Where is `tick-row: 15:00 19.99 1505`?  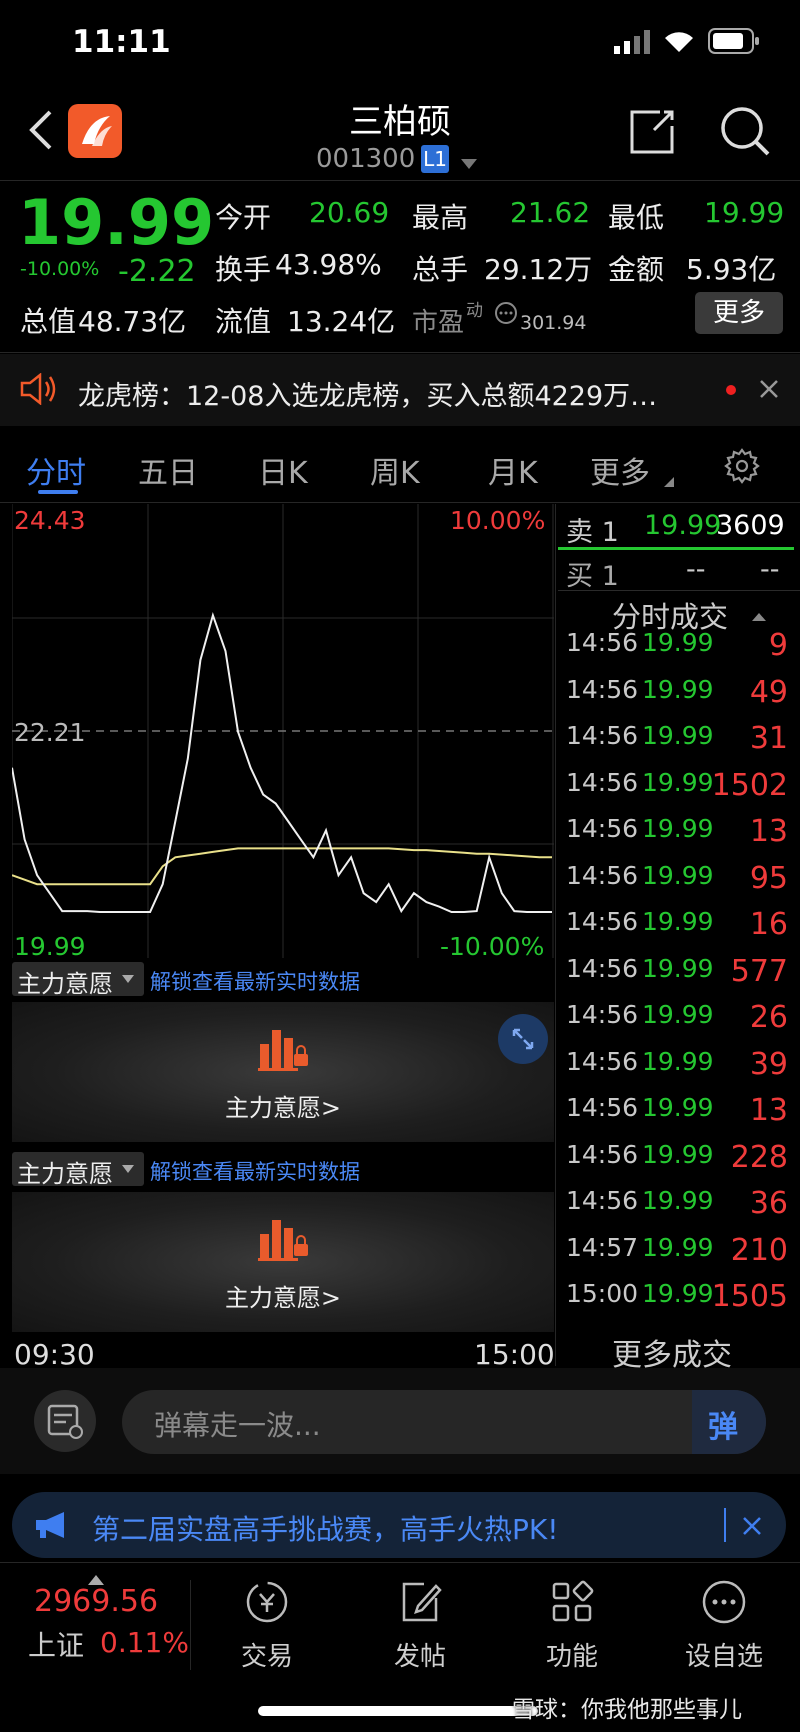 tick-row: 15:00 19.99 1505 is located at coordinates (680, 1302).